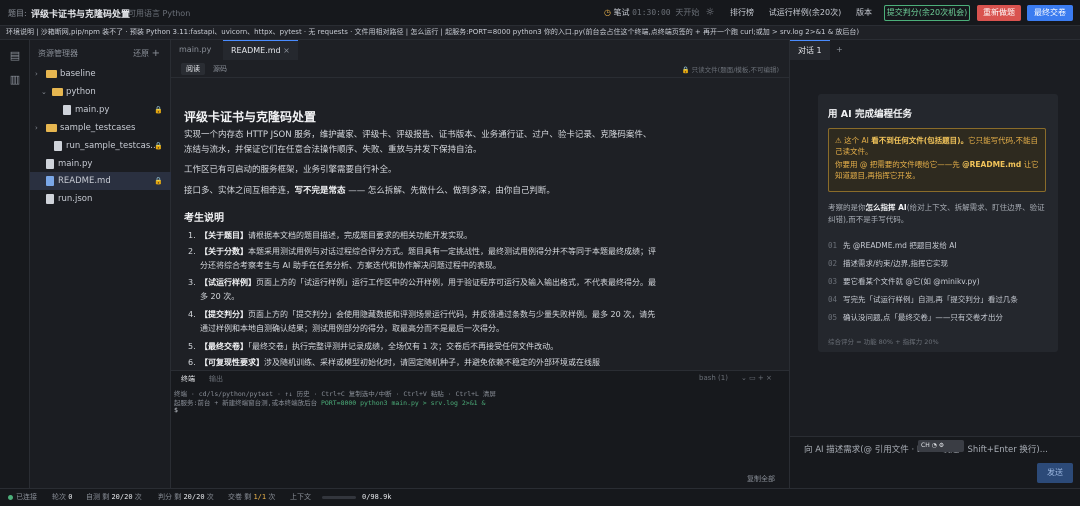 The height and width of the screenshot is (506, 1080). I want to click on final-submit-button: 最终交卷, so click(1050, 13).